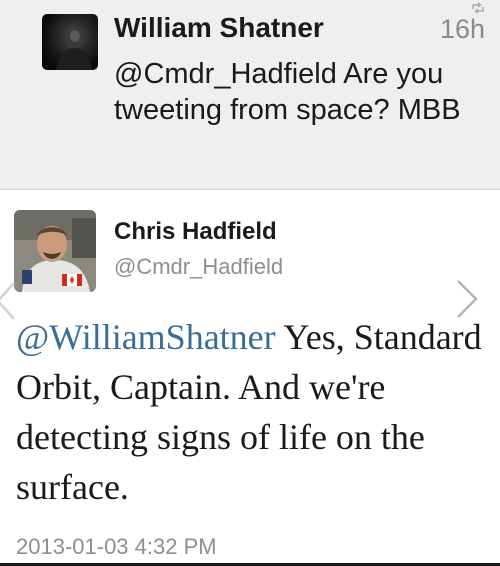 Image resolution: width=500 pixels, height=566 pixels. I want to click on reply-author-name: William Shatner, so click(219, 28).